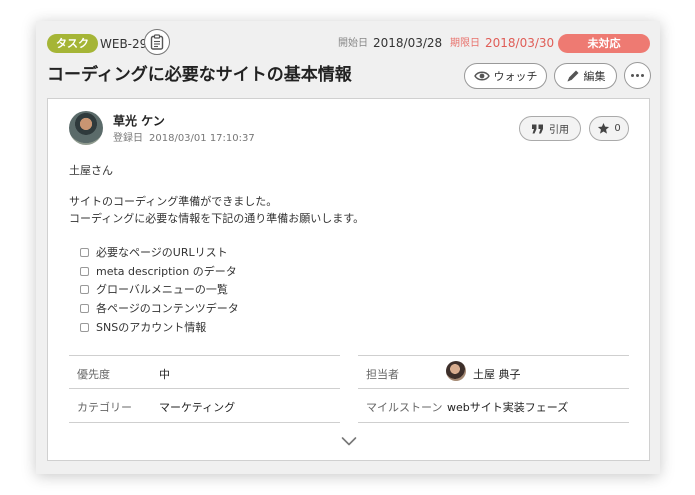 The width and height of the screenshot is (695, 495). I want to click on edit-label: 編集, so click(594, 76).